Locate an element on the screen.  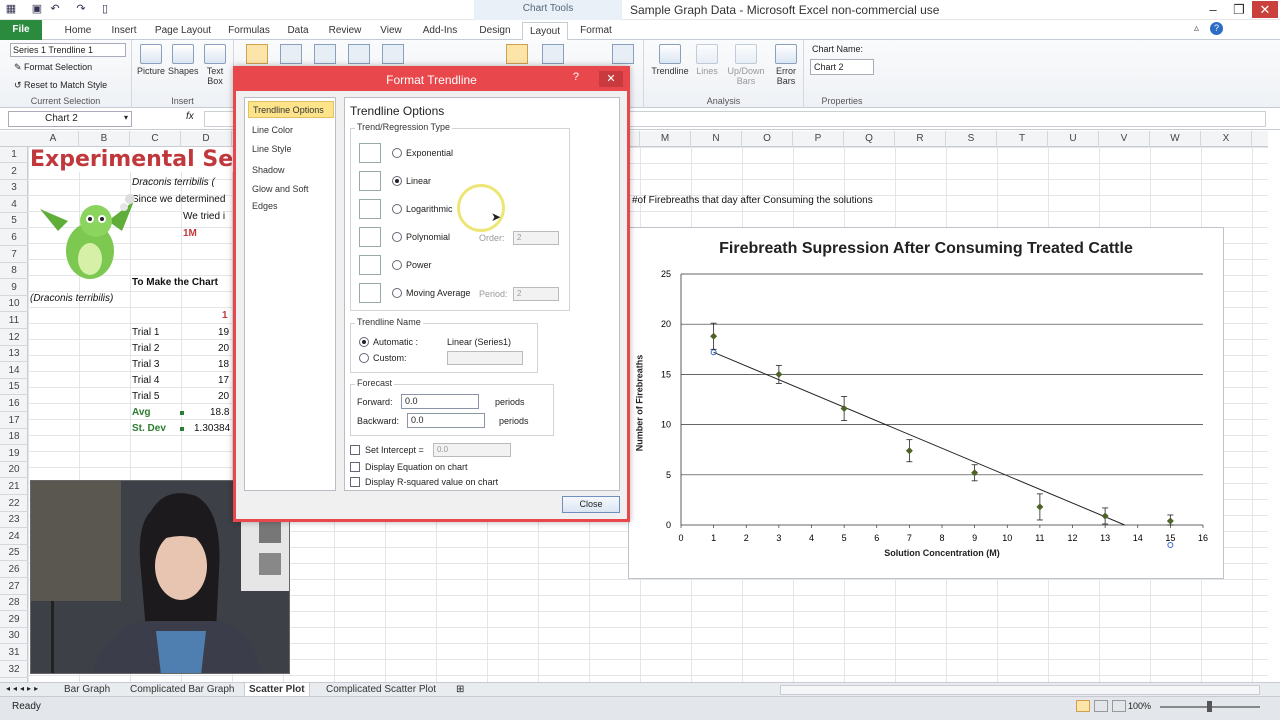
logarithmic-radio is located at coordinates (397, 209).